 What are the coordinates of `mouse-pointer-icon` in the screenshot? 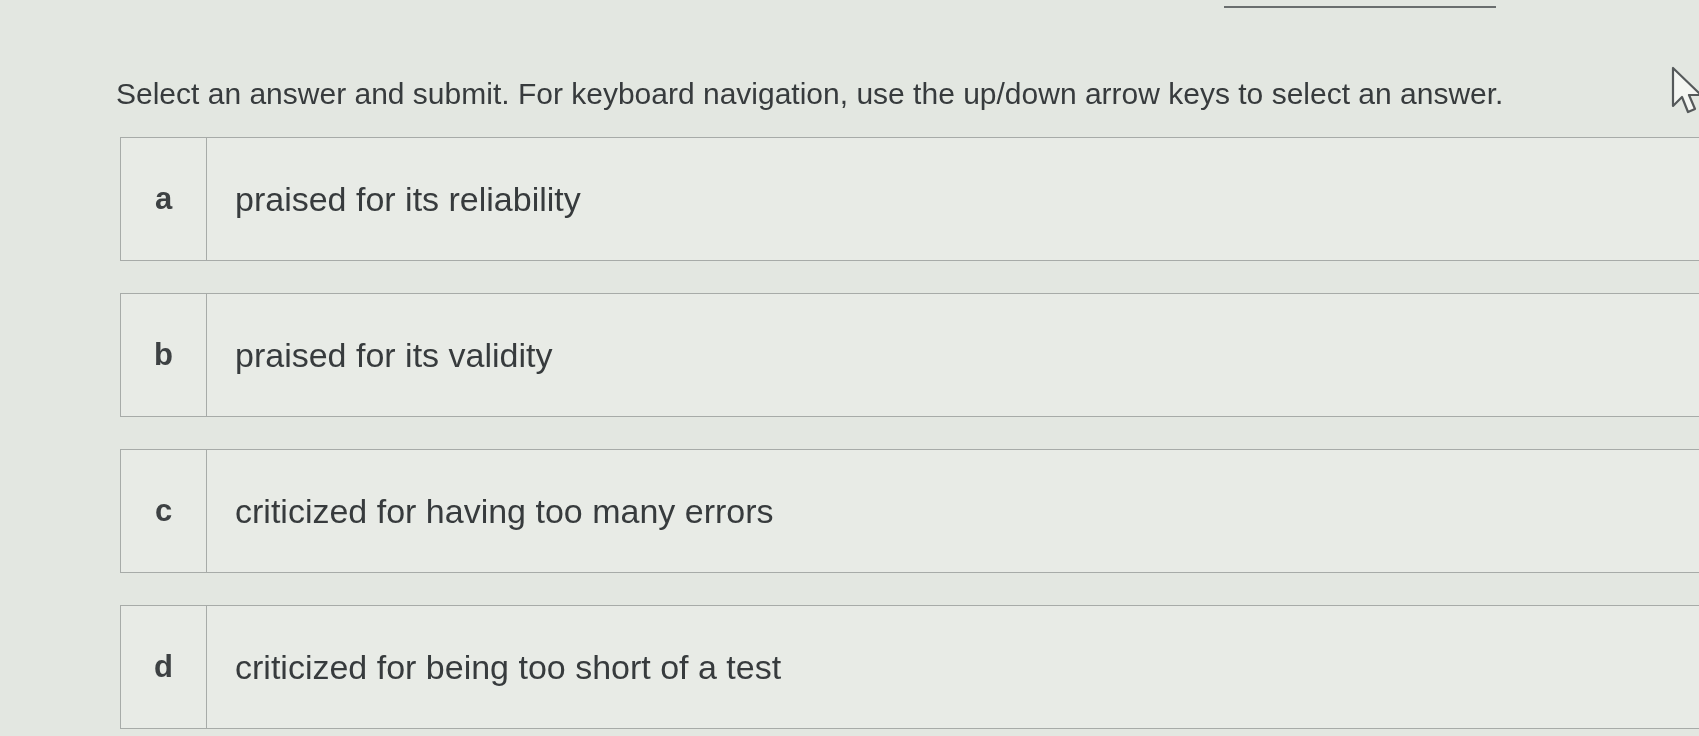 It's located at (1685, 91).